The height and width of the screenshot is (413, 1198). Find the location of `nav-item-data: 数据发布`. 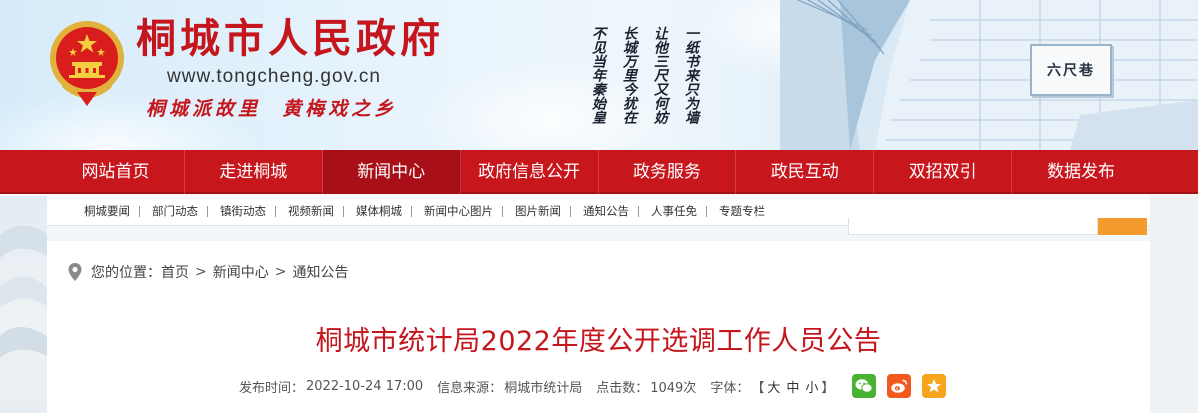

nav-item-data: 数据发布 is located at coordinates (1081, 172).